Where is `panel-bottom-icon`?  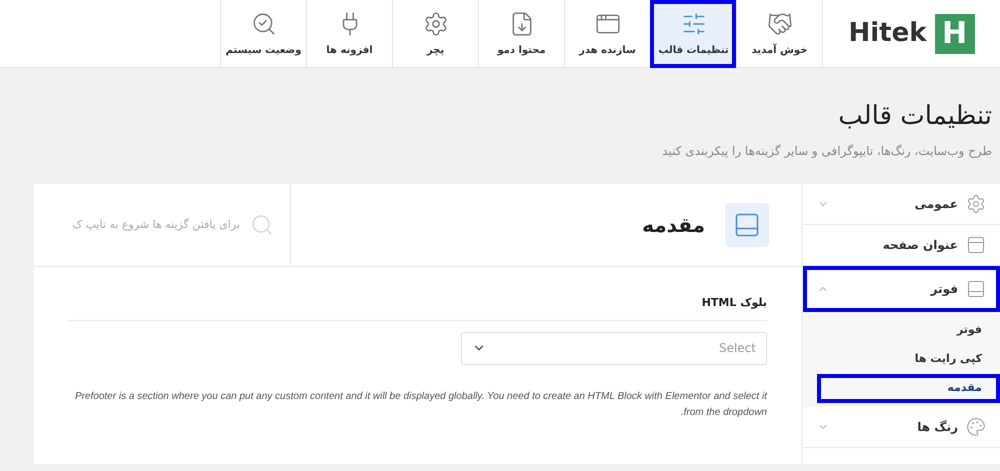 panel-bottom-icon is located at coordinates (976, 288).